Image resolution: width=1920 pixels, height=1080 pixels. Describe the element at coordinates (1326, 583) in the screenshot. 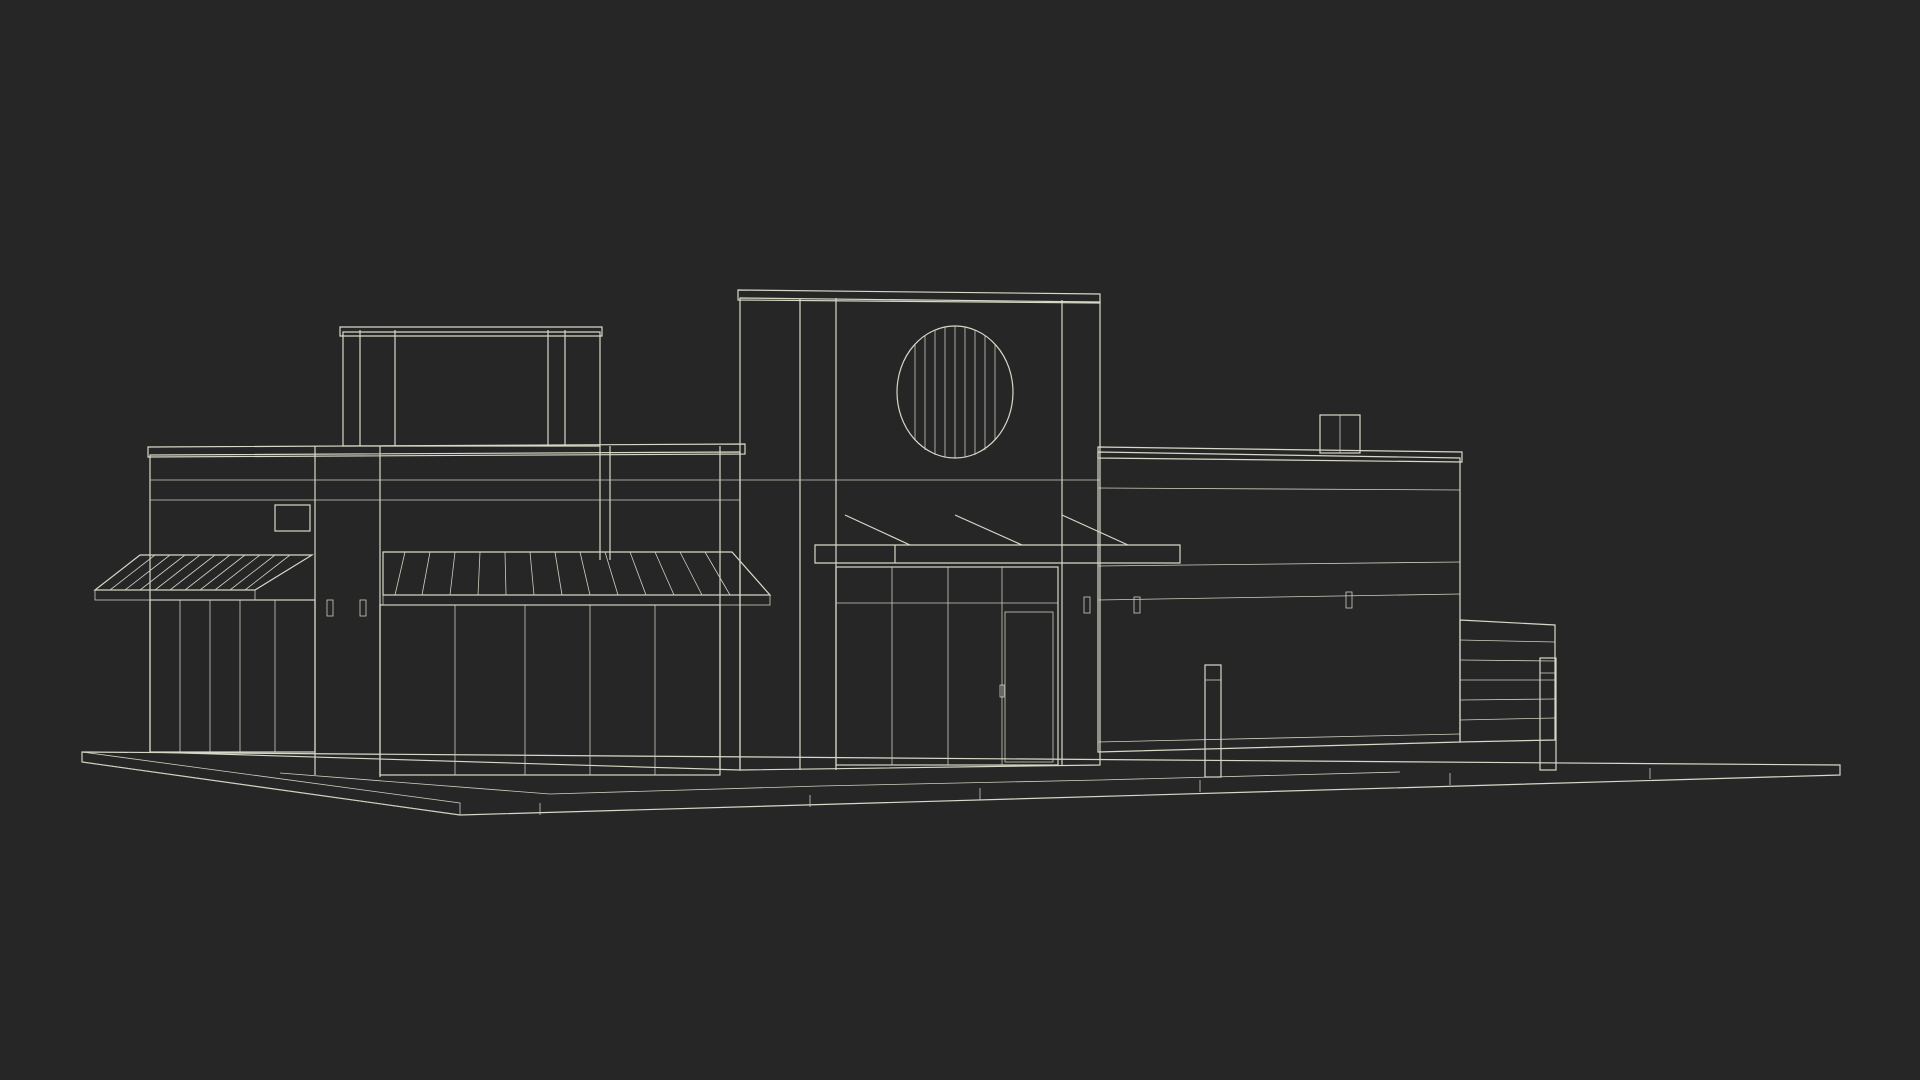

I see `right-wing` at that location.